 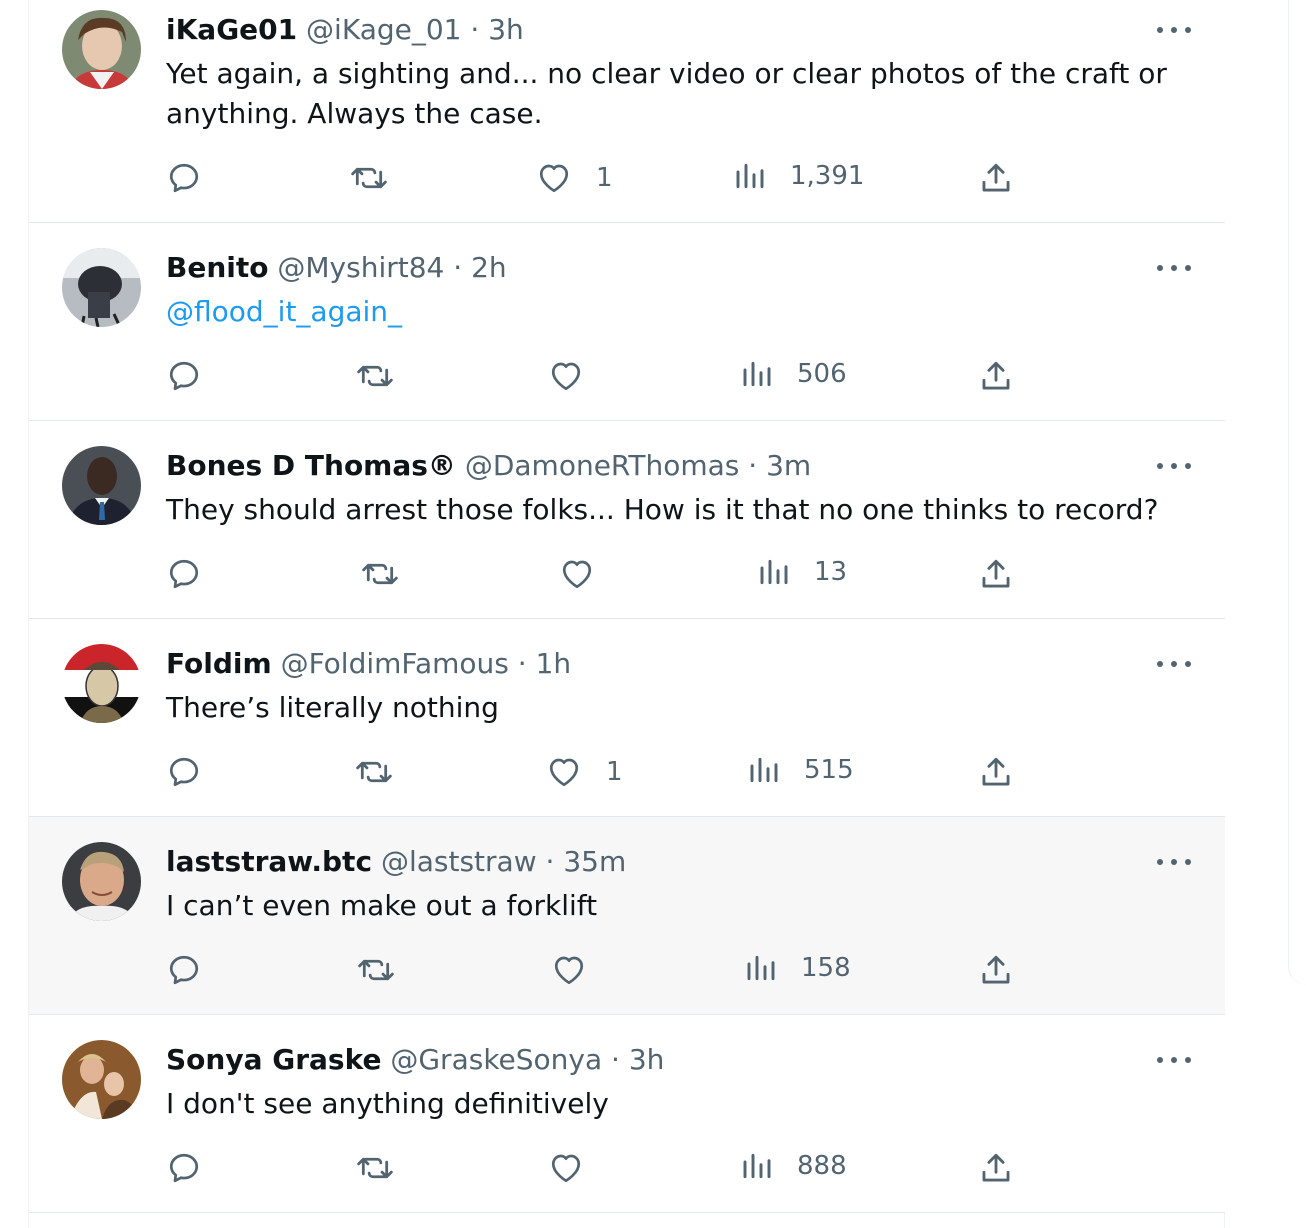 What do you see at coordinates (802, 572) in the screenshot?
I see `views-button: 13` at bounding box center [802, 572].